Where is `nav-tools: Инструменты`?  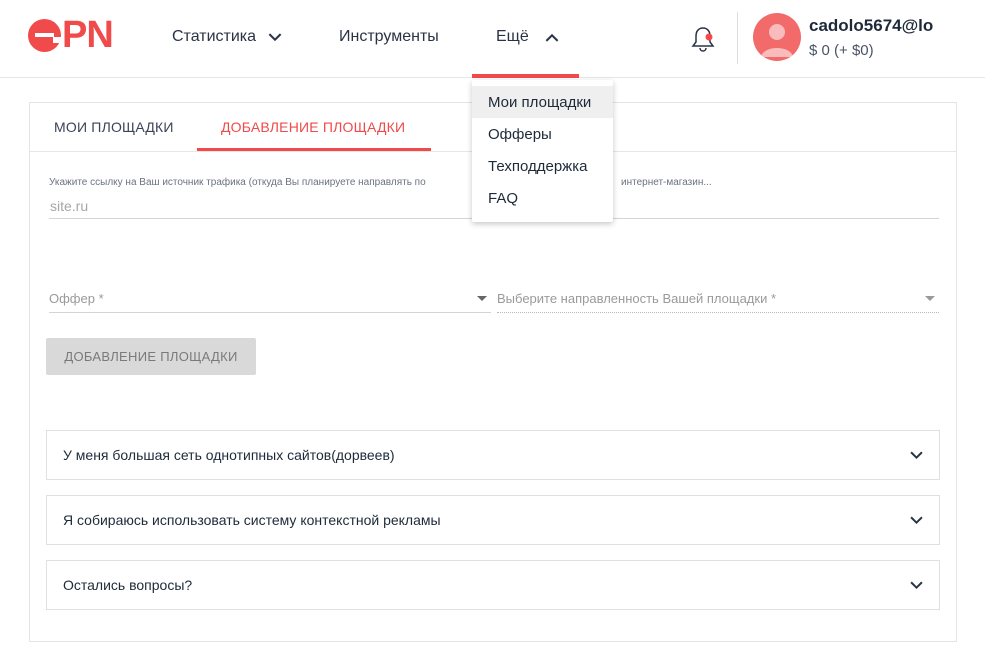
nav-tools: Инструменты is located at coordinates (389, 37).